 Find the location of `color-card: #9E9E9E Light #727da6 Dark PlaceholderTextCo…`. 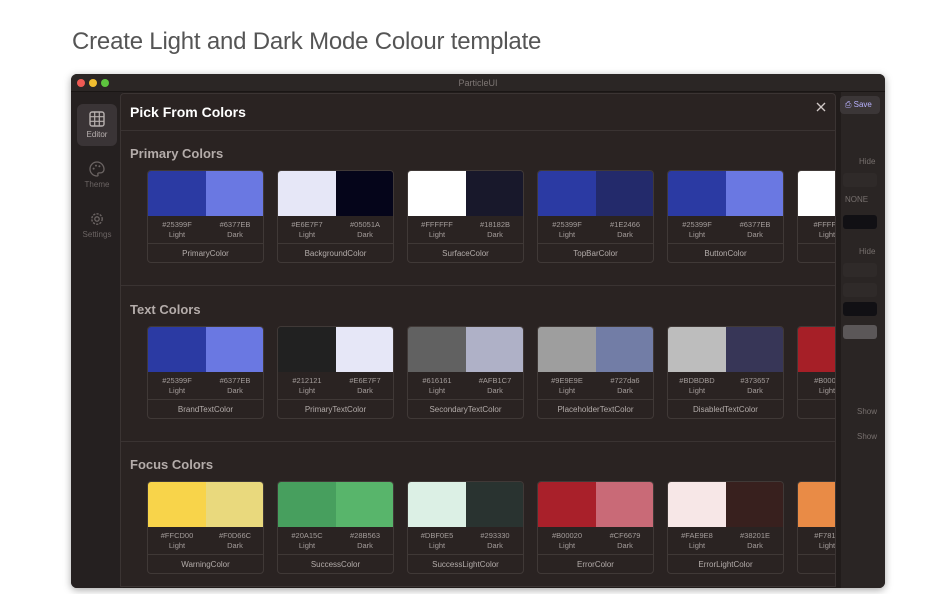

color-card: #9E9E9E Light #727da6 Dark PlaceholderTextCo… is located at coordinates (595, 372).